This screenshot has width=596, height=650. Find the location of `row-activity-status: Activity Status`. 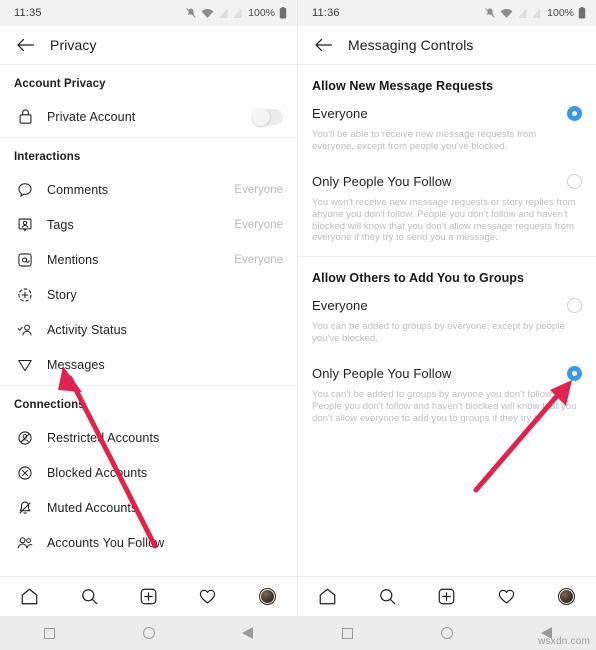

row-activity-status: Activity Status is located at coordinates (148, 329).